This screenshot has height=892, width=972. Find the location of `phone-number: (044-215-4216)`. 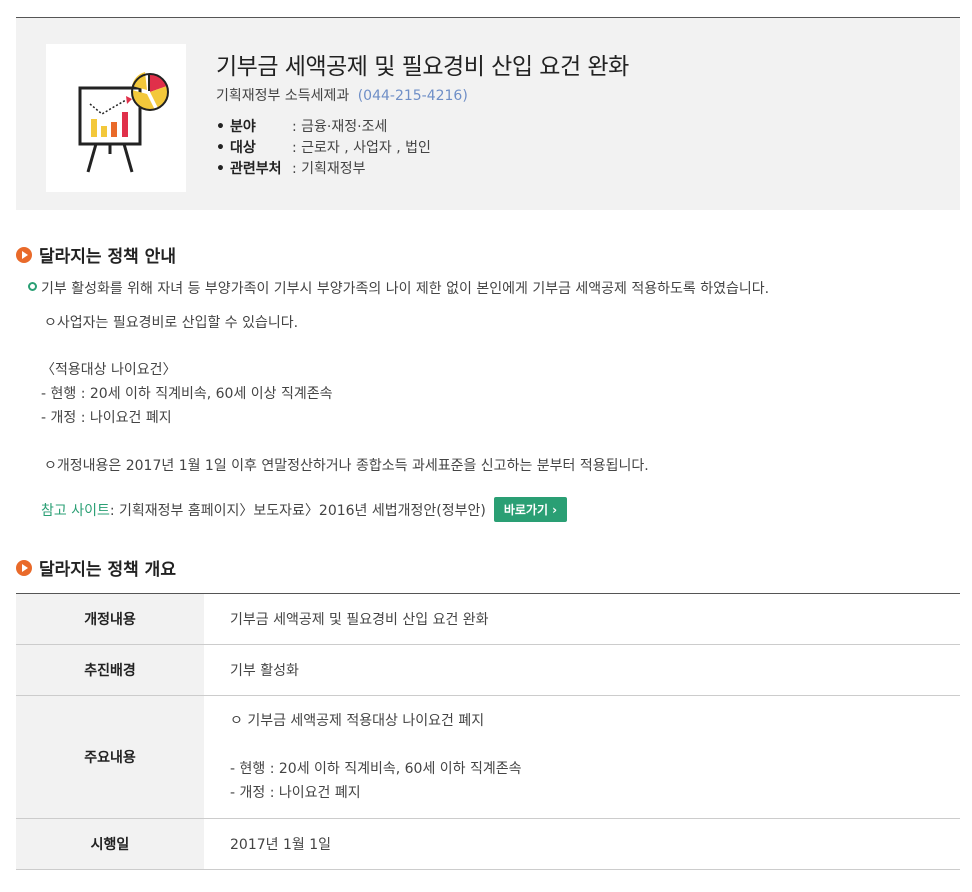

phone-number: (044-215-4216) is located at coordinates (413, 96).